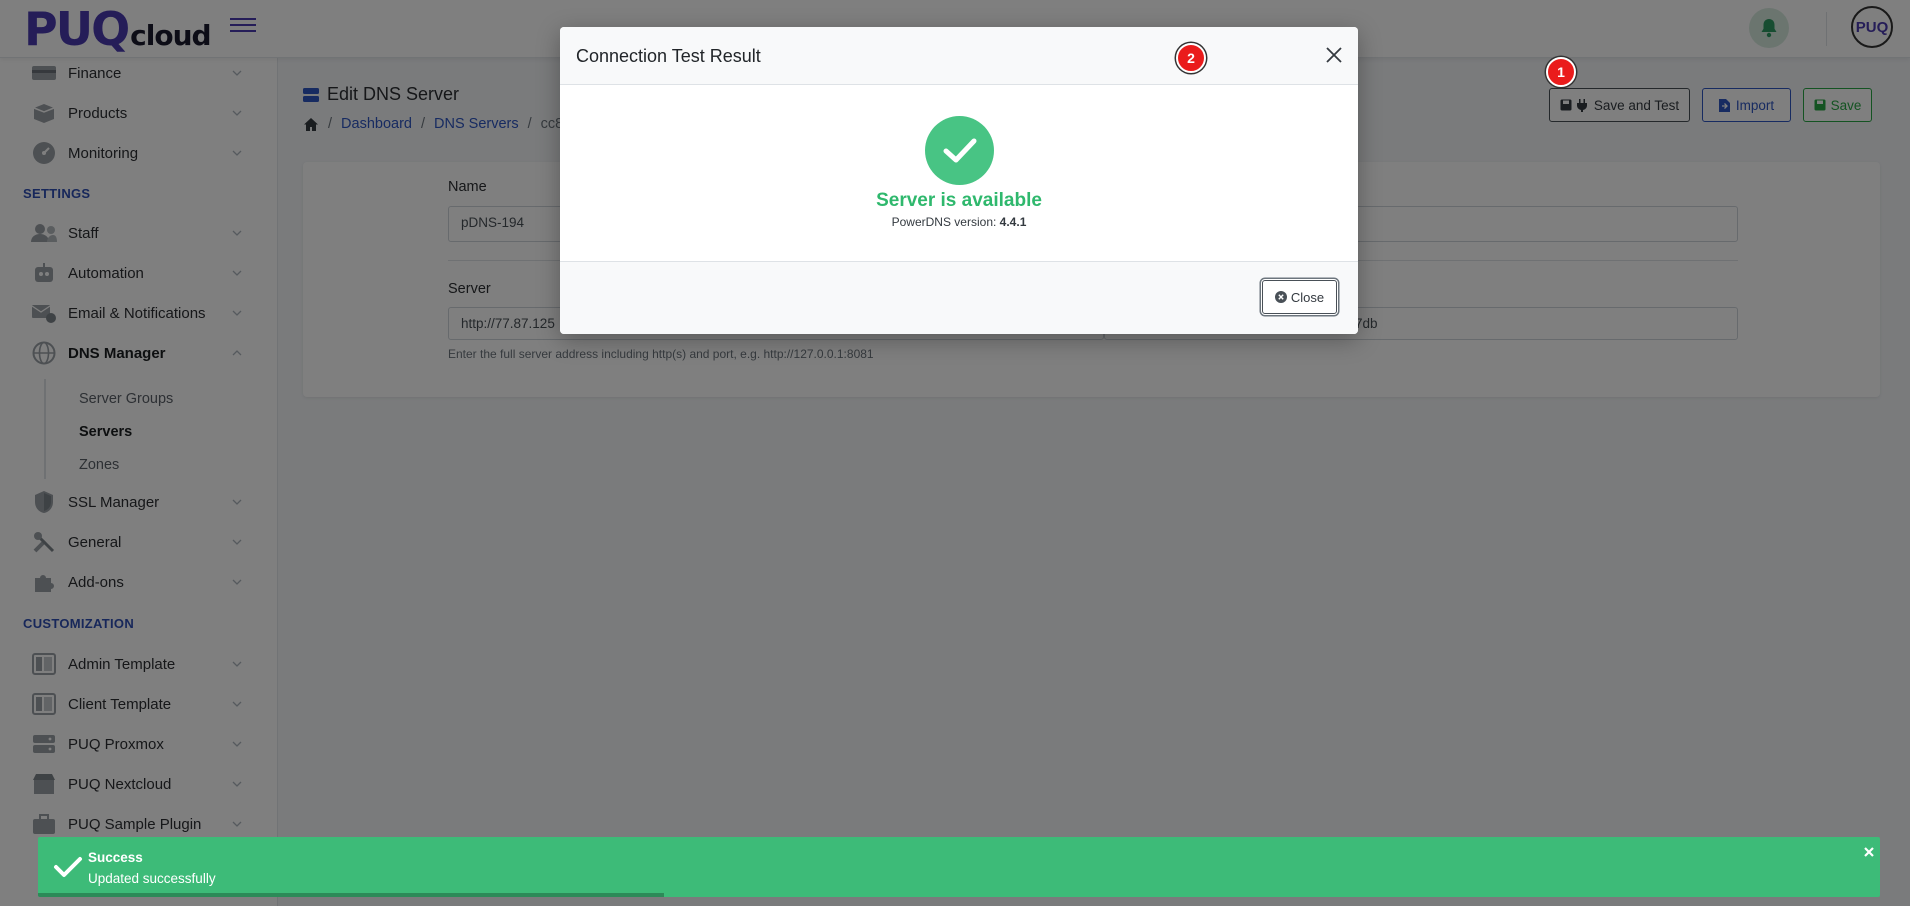 This screenshot has height=906, width=1910. Describe the element at coordinates (351, 895) in the screenshot. I see `toast-progress-bar` at that location.